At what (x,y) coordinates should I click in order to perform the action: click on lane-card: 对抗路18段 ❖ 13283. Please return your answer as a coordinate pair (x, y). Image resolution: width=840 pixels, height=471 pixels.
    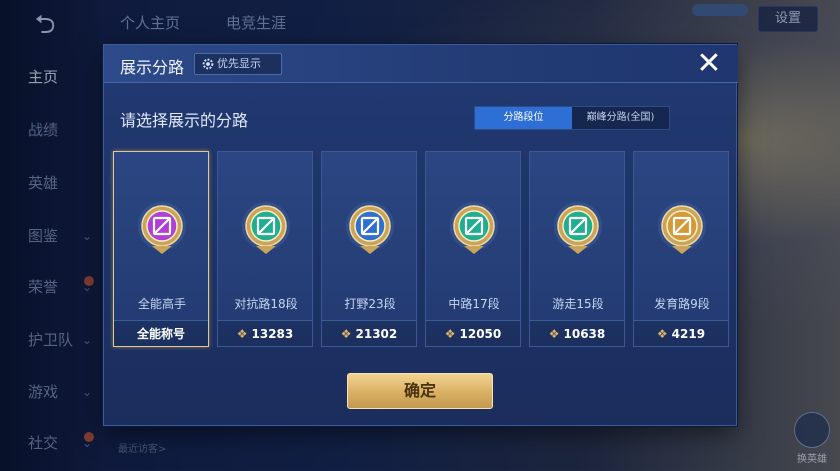
    Looking at the image, I should click on (265, 249).